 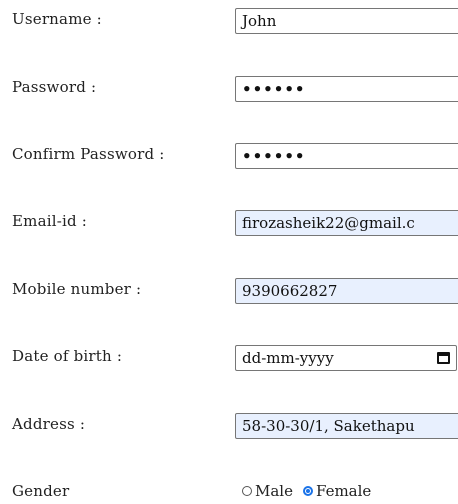 What do you see at coordinates (346, 89) in the screenshot?
I see `password-input: ••••••` at bounding box center [346, 89].